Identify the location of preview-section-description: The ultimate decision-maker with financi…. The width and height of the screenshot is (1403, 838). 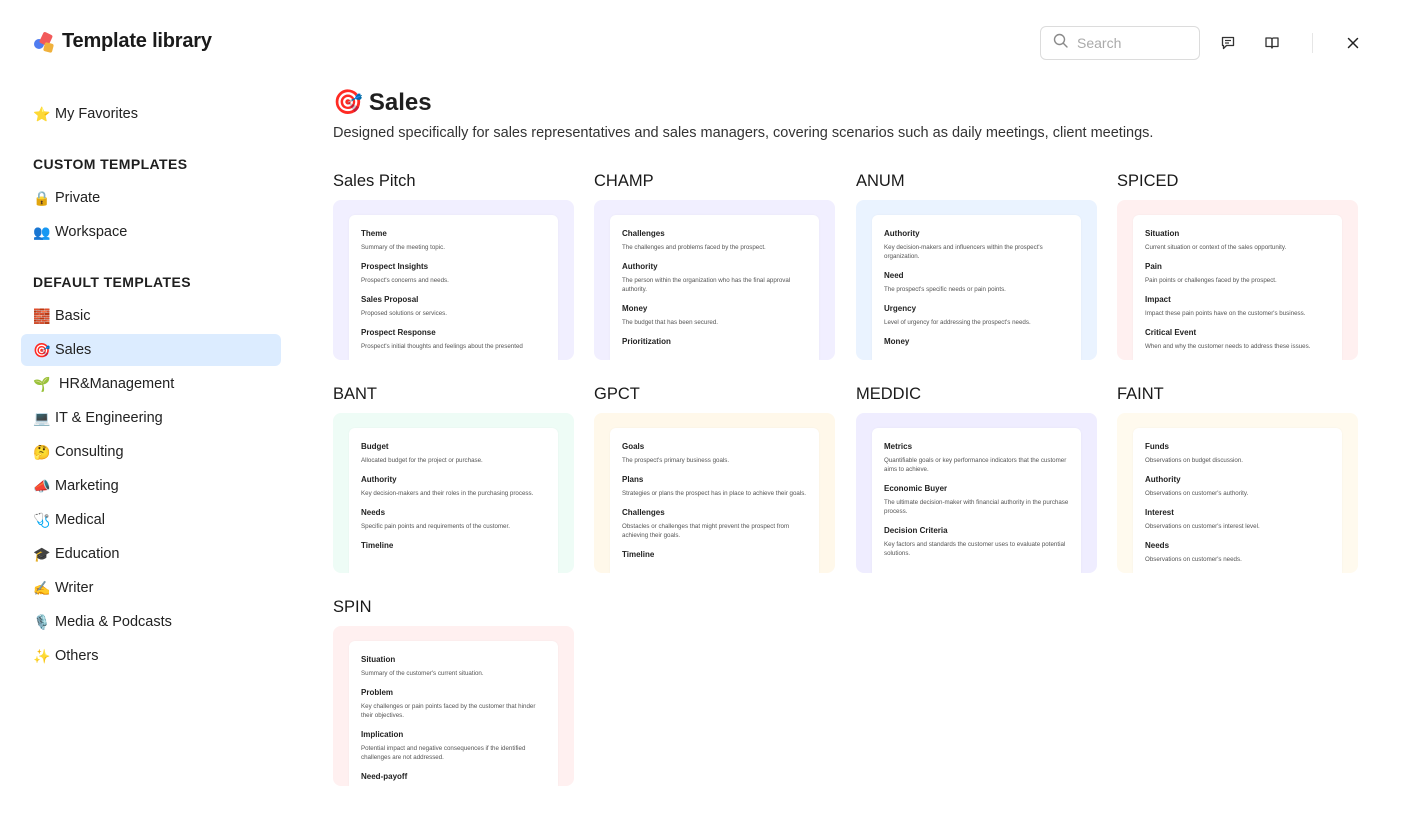
(976, 507).